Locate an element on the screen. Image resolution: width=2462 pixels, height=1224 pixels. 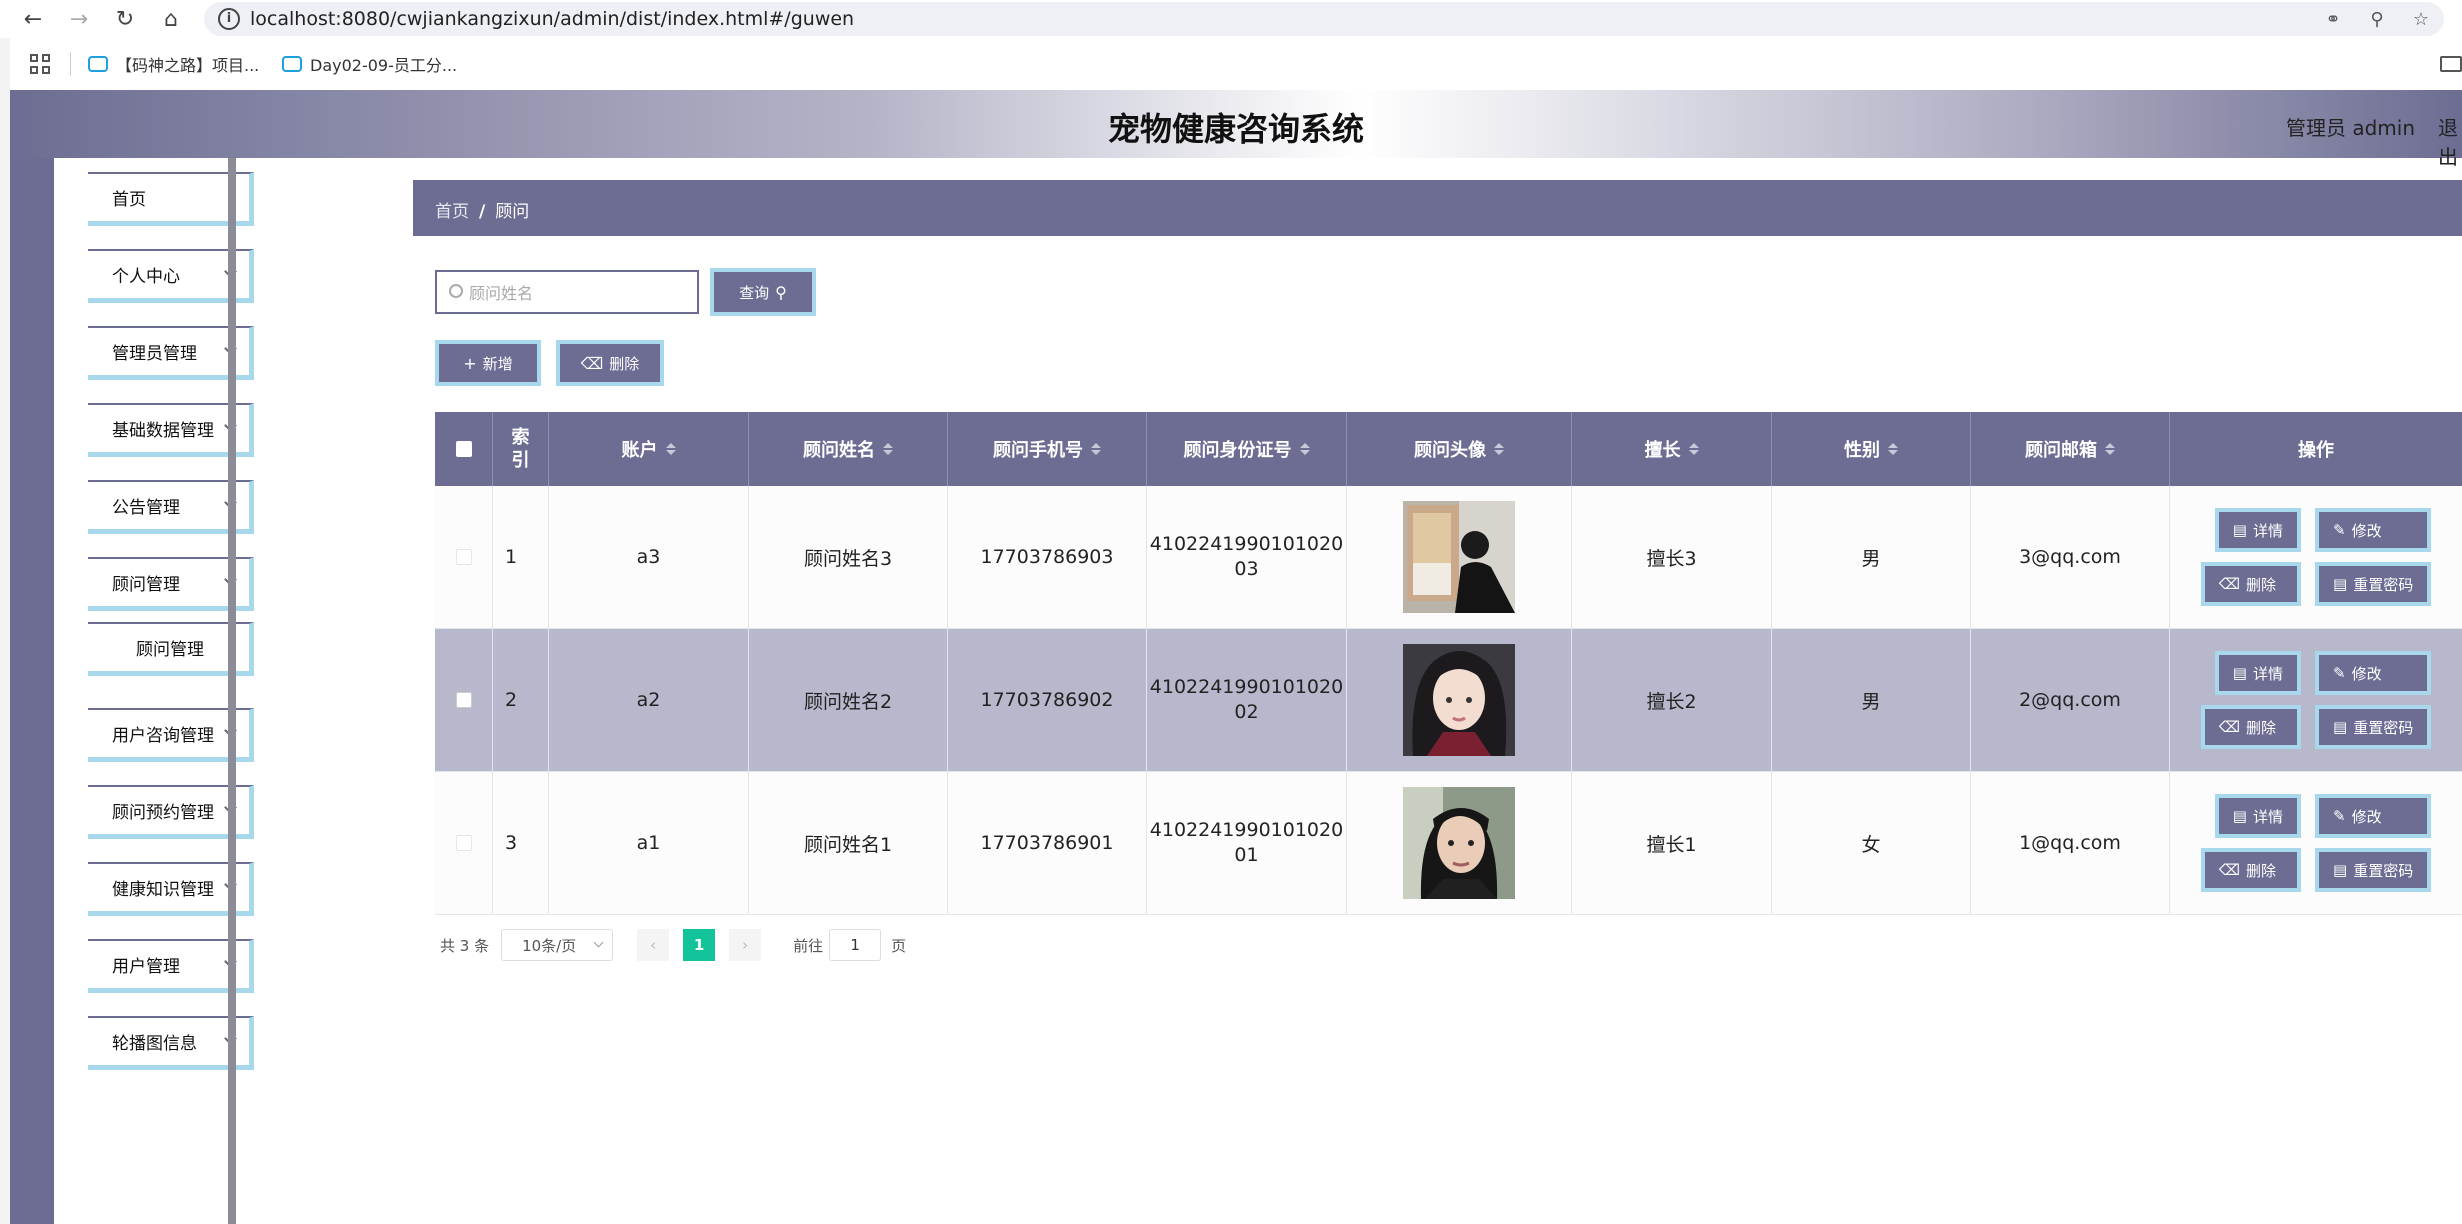
header-select-all is located at coordinates (463, 449).